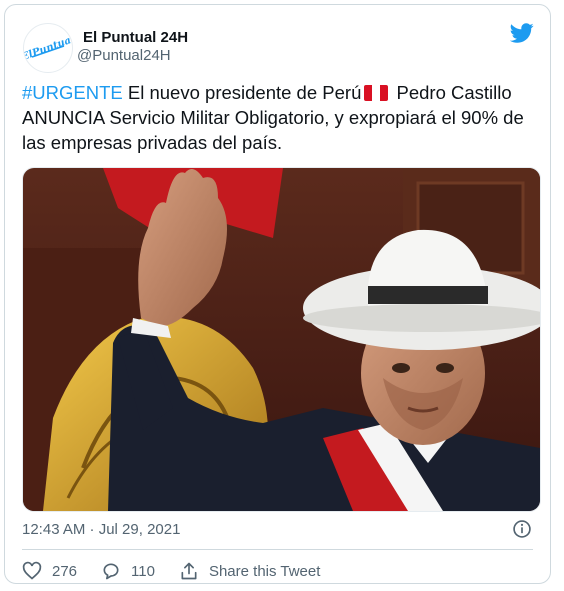 This screenshot has height=591, width=564. Describe the element at coordinates (522, 33) in the screenshot. I see `twitter-bird-icon` at that location.